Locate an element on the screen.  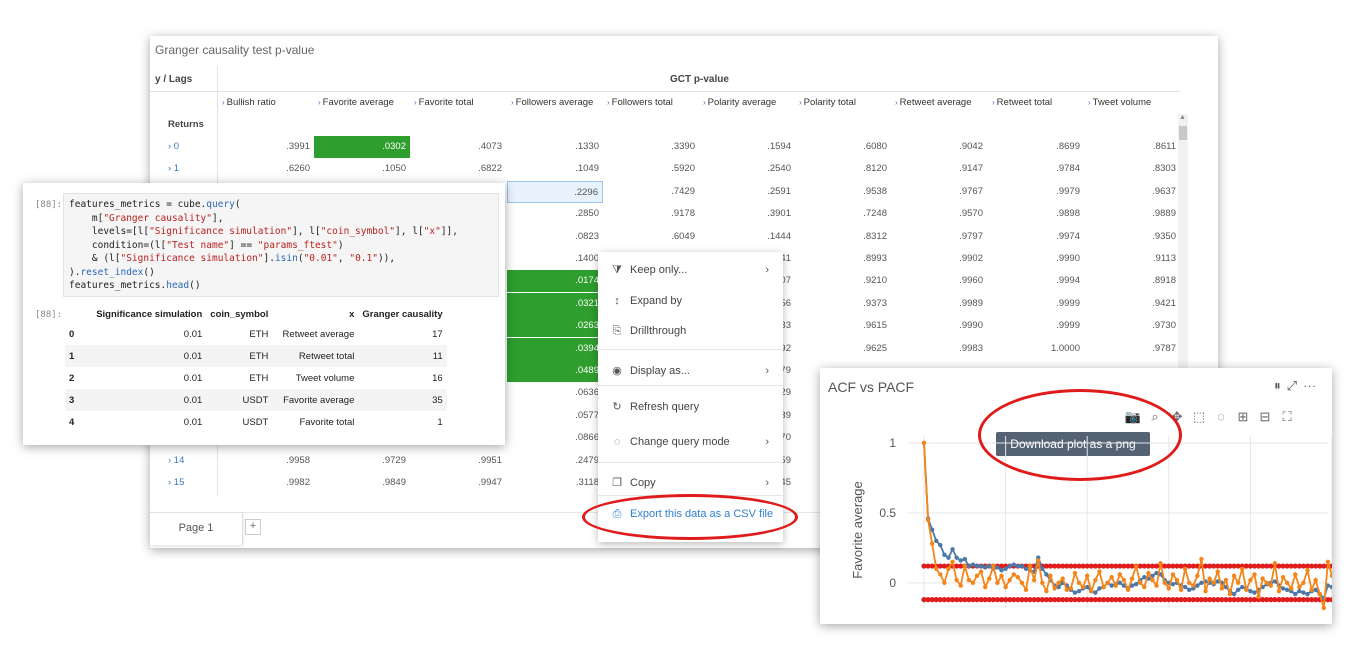
zoom-out-icon: ⊟ is located at coordinates (1265, 417).